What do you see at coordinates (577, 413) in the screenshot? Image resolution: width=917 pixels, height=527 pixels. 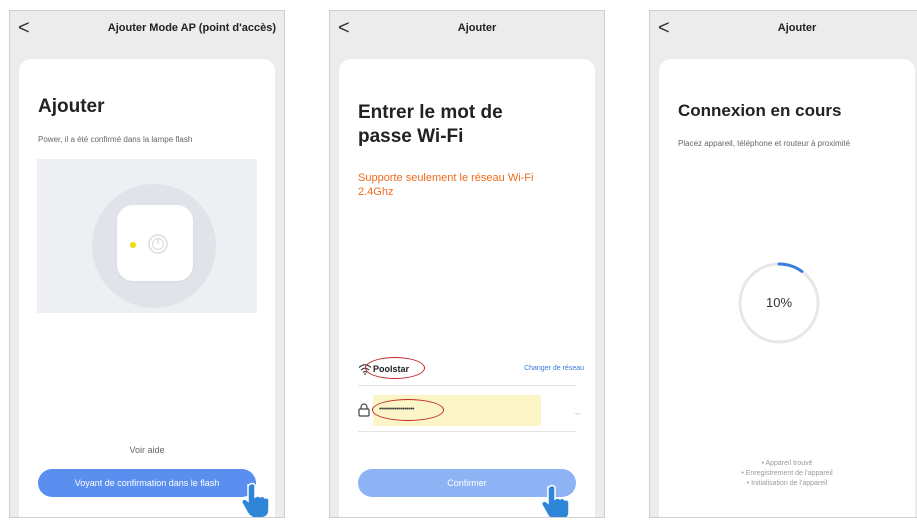 I see `eye-icon: ⌣` at bounding box center [577, 413].